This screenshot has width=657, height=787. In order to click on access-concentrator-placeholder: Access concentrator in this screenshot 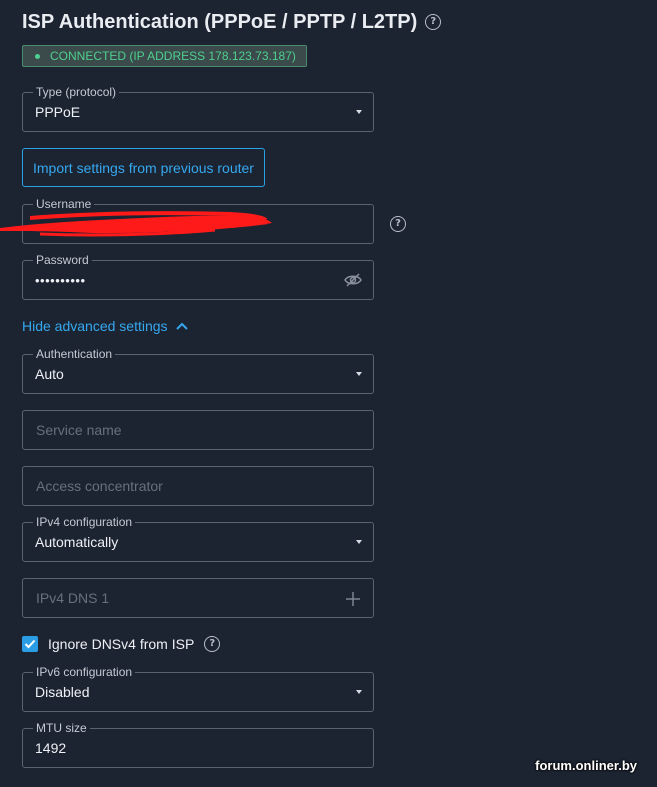, I will do `click(99, 486)`.